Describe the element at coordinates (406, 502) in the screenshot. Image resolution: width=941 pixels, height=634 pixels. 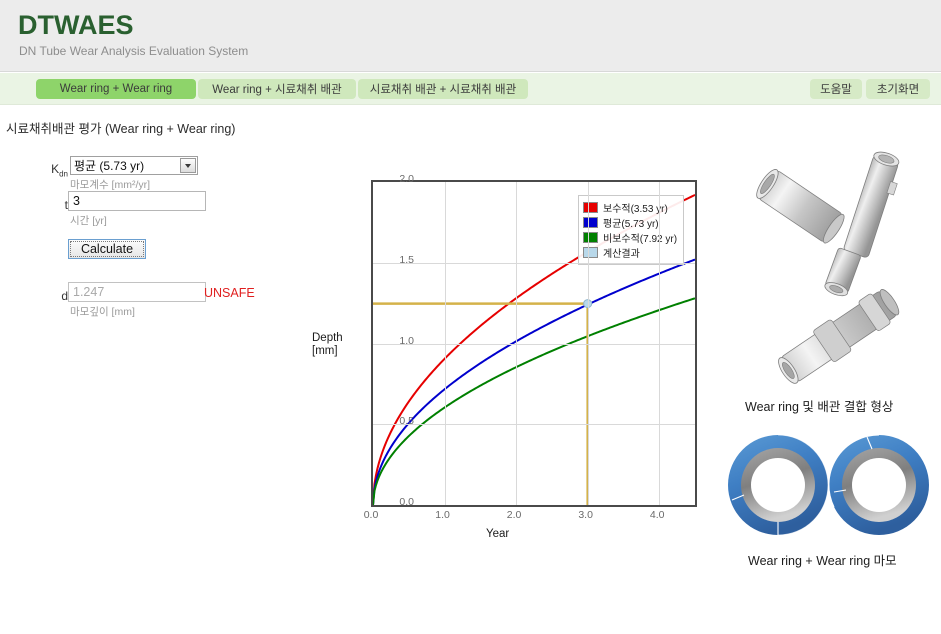
I see `chart-y-tick: 0.0` at that location.